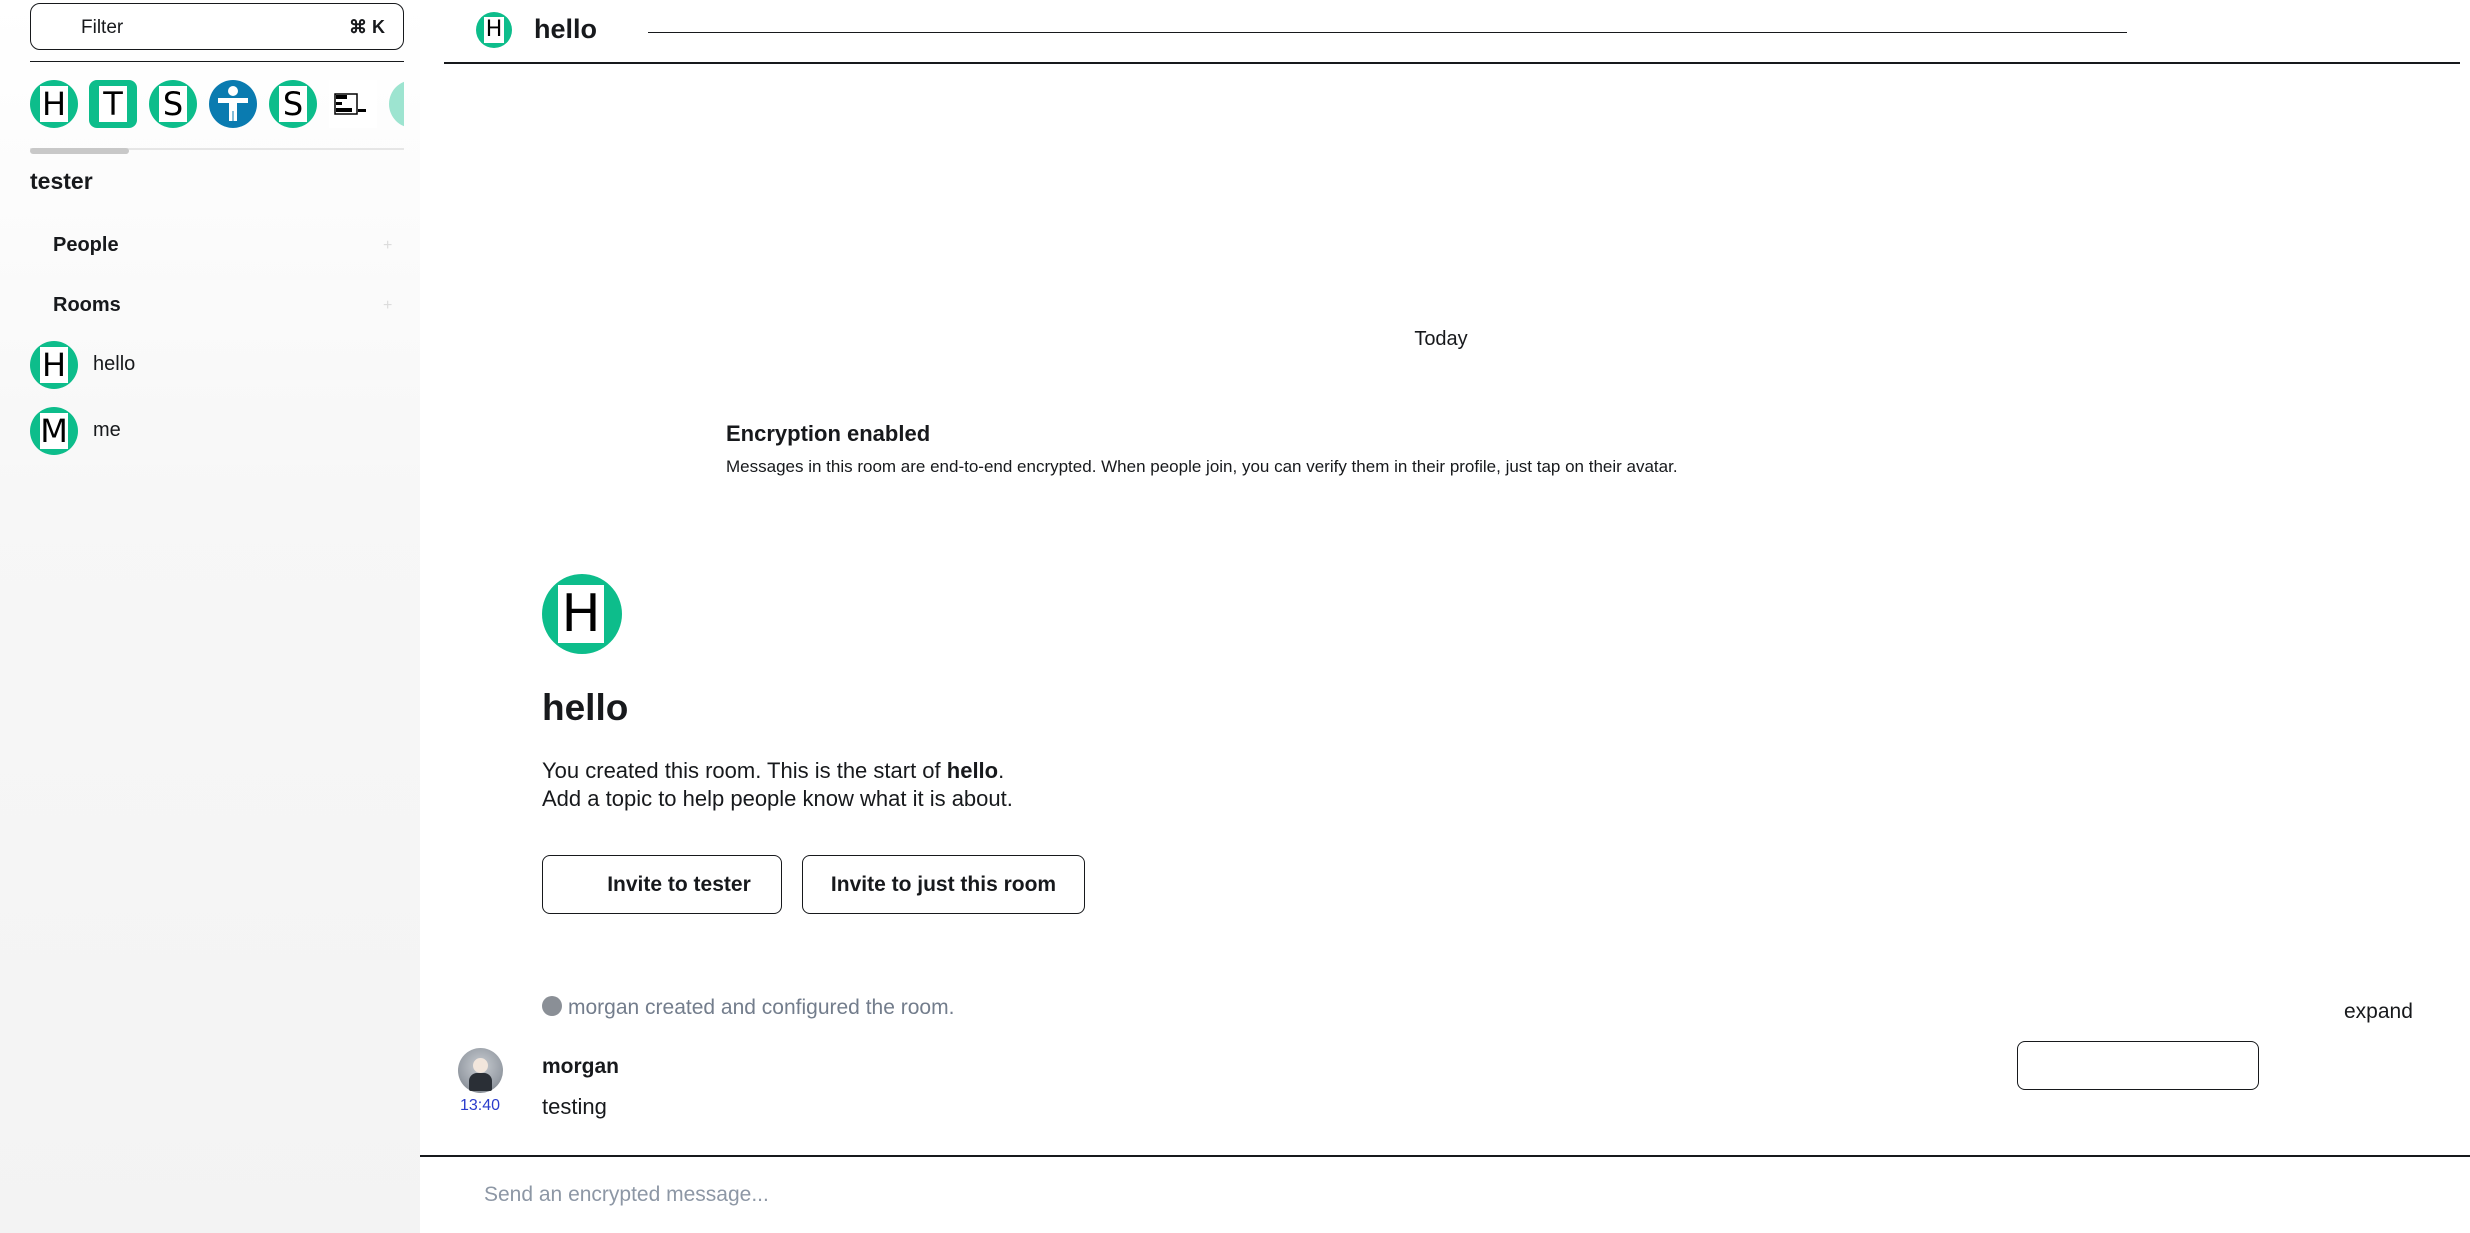 The width and height of the screenshot is (2470, 1233). I want to click on accessibility-icon, so click(233, 103).